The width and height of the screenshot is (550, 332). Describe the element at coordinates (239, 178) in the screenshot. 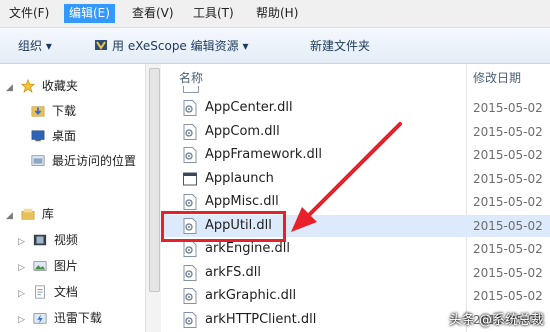

I see `file-name: Applaunch` at that location.